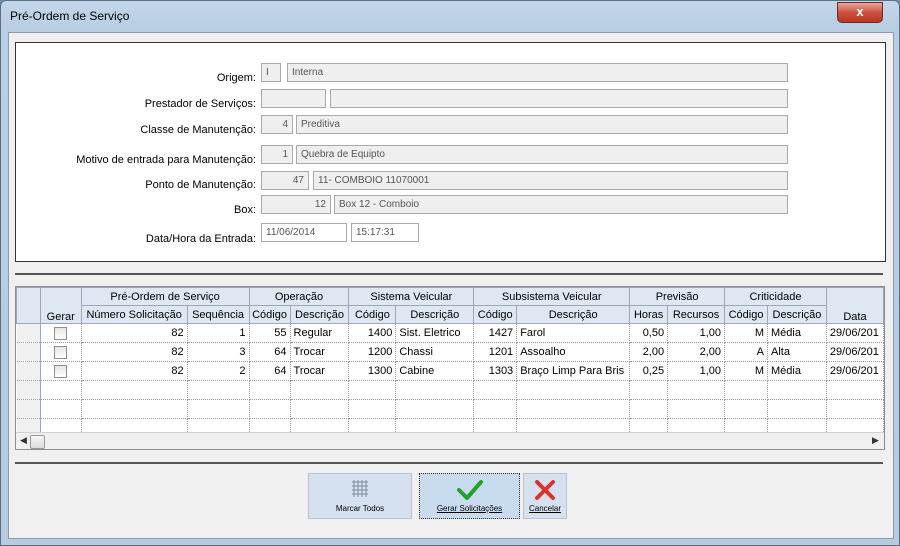  I want to click on subsistema-codigo-cell: 1427, so click(495, 333).